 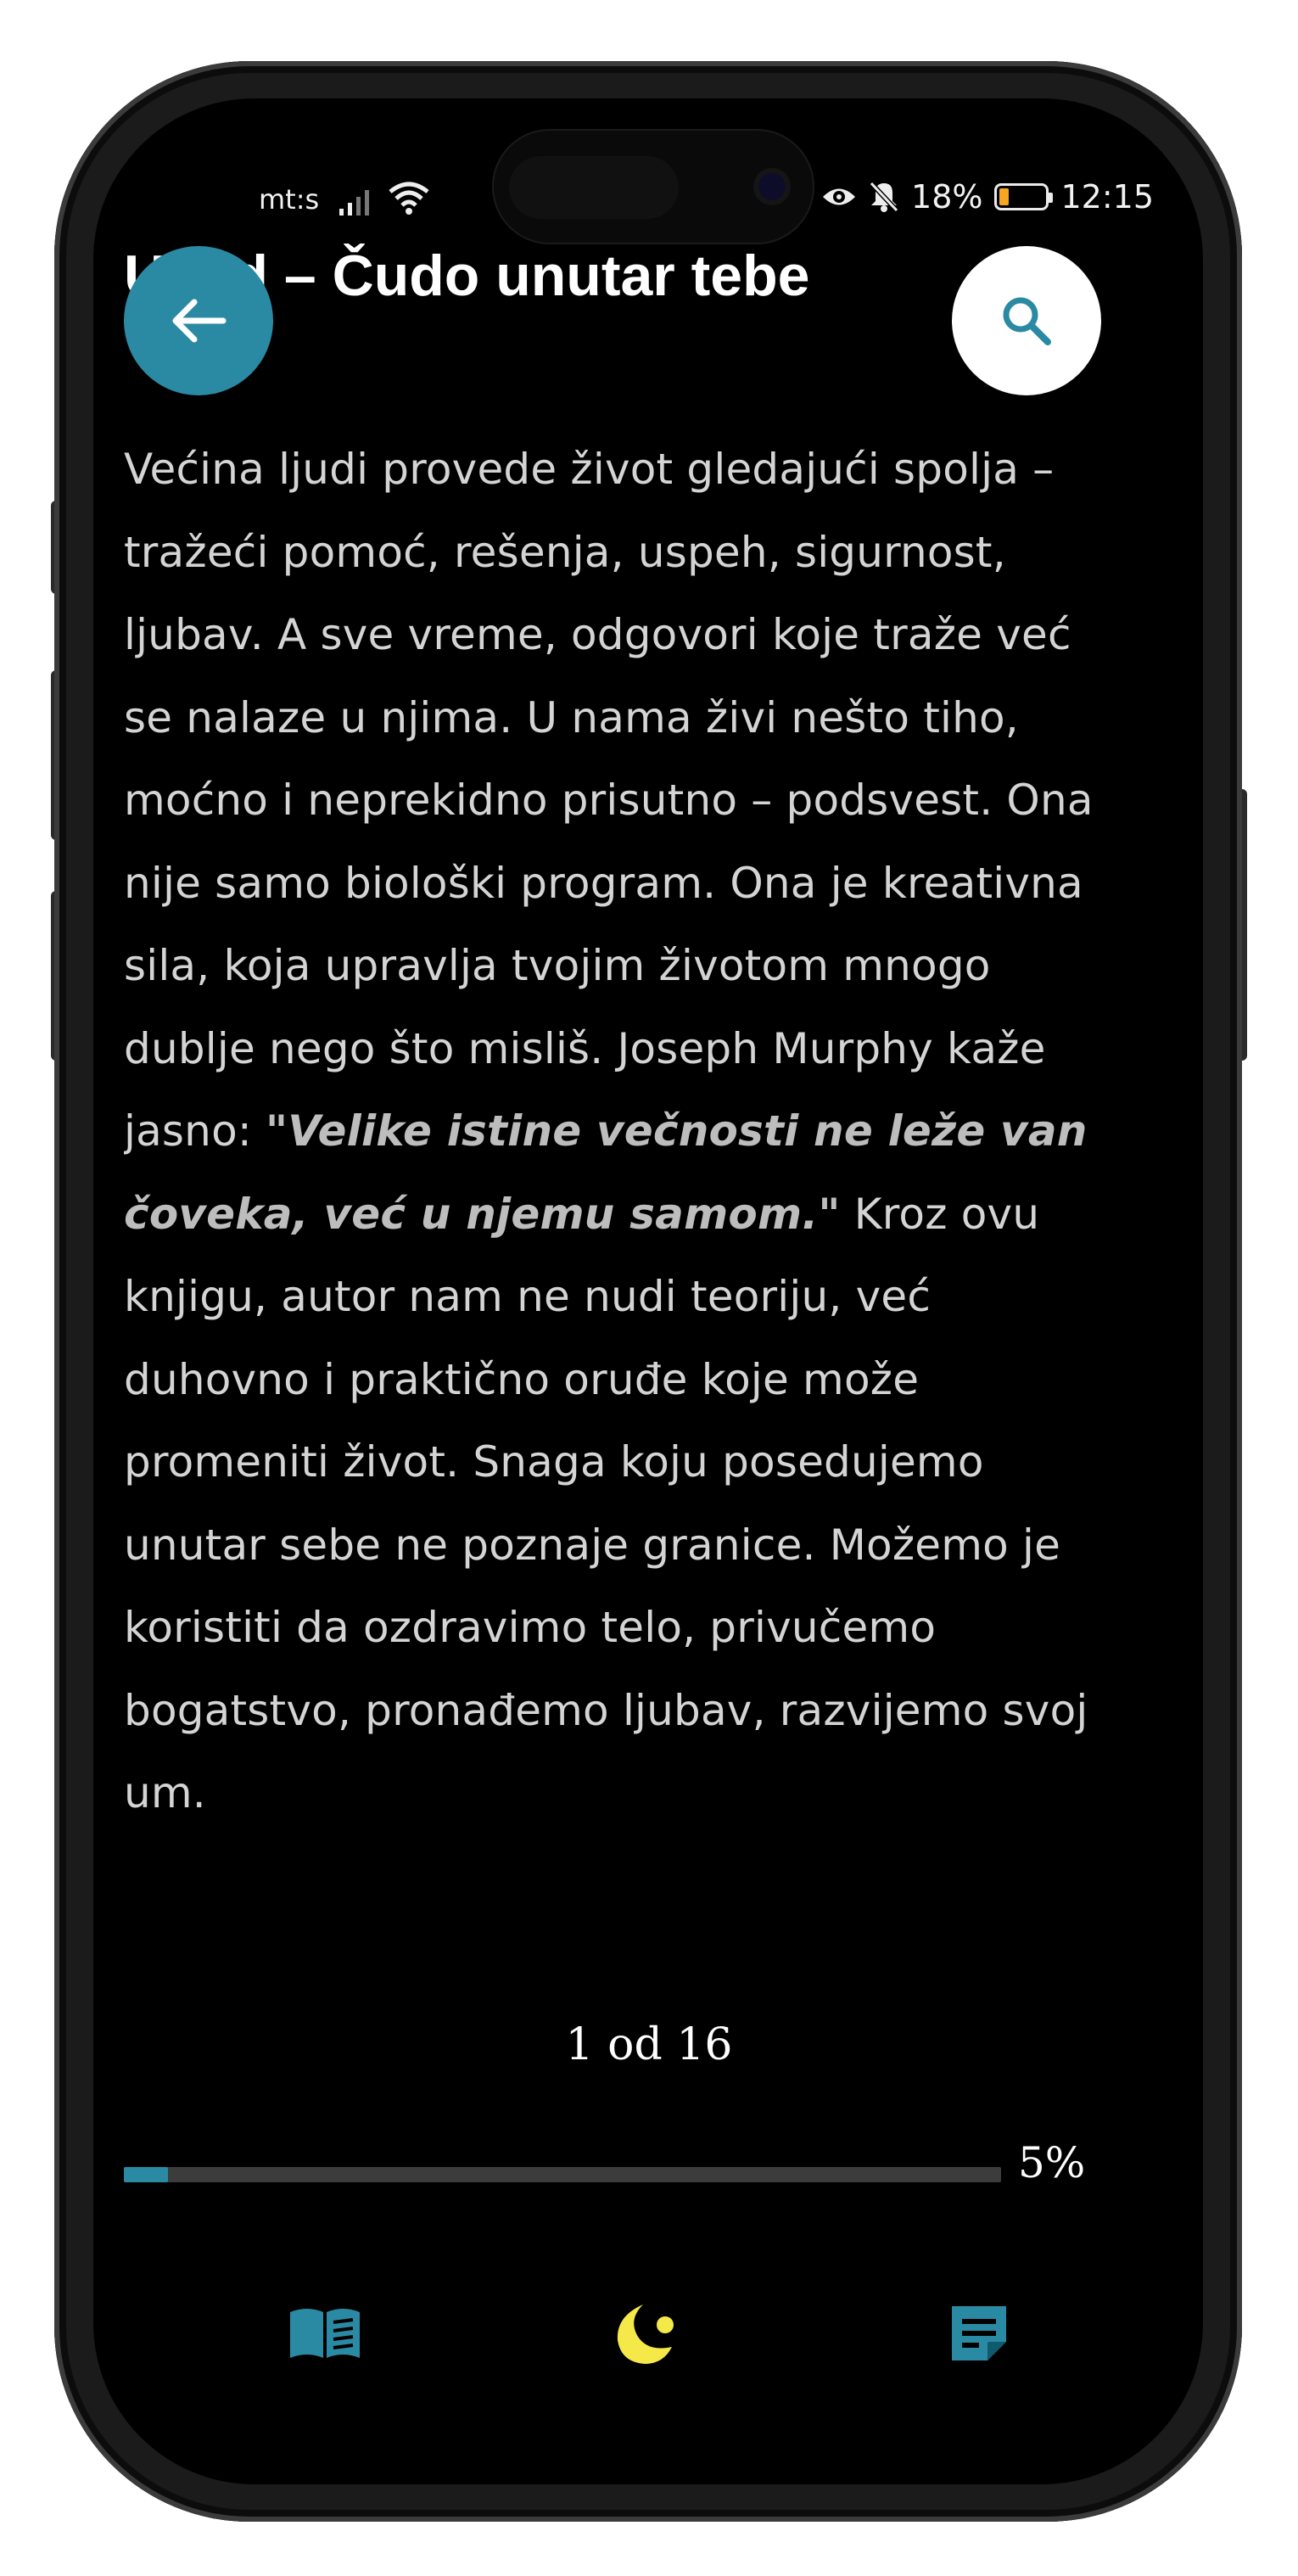 What do you see at coordinates (146, 2174) in the screenshot?
I see `reading-progress-fill` at bounding box center [146, 2174].